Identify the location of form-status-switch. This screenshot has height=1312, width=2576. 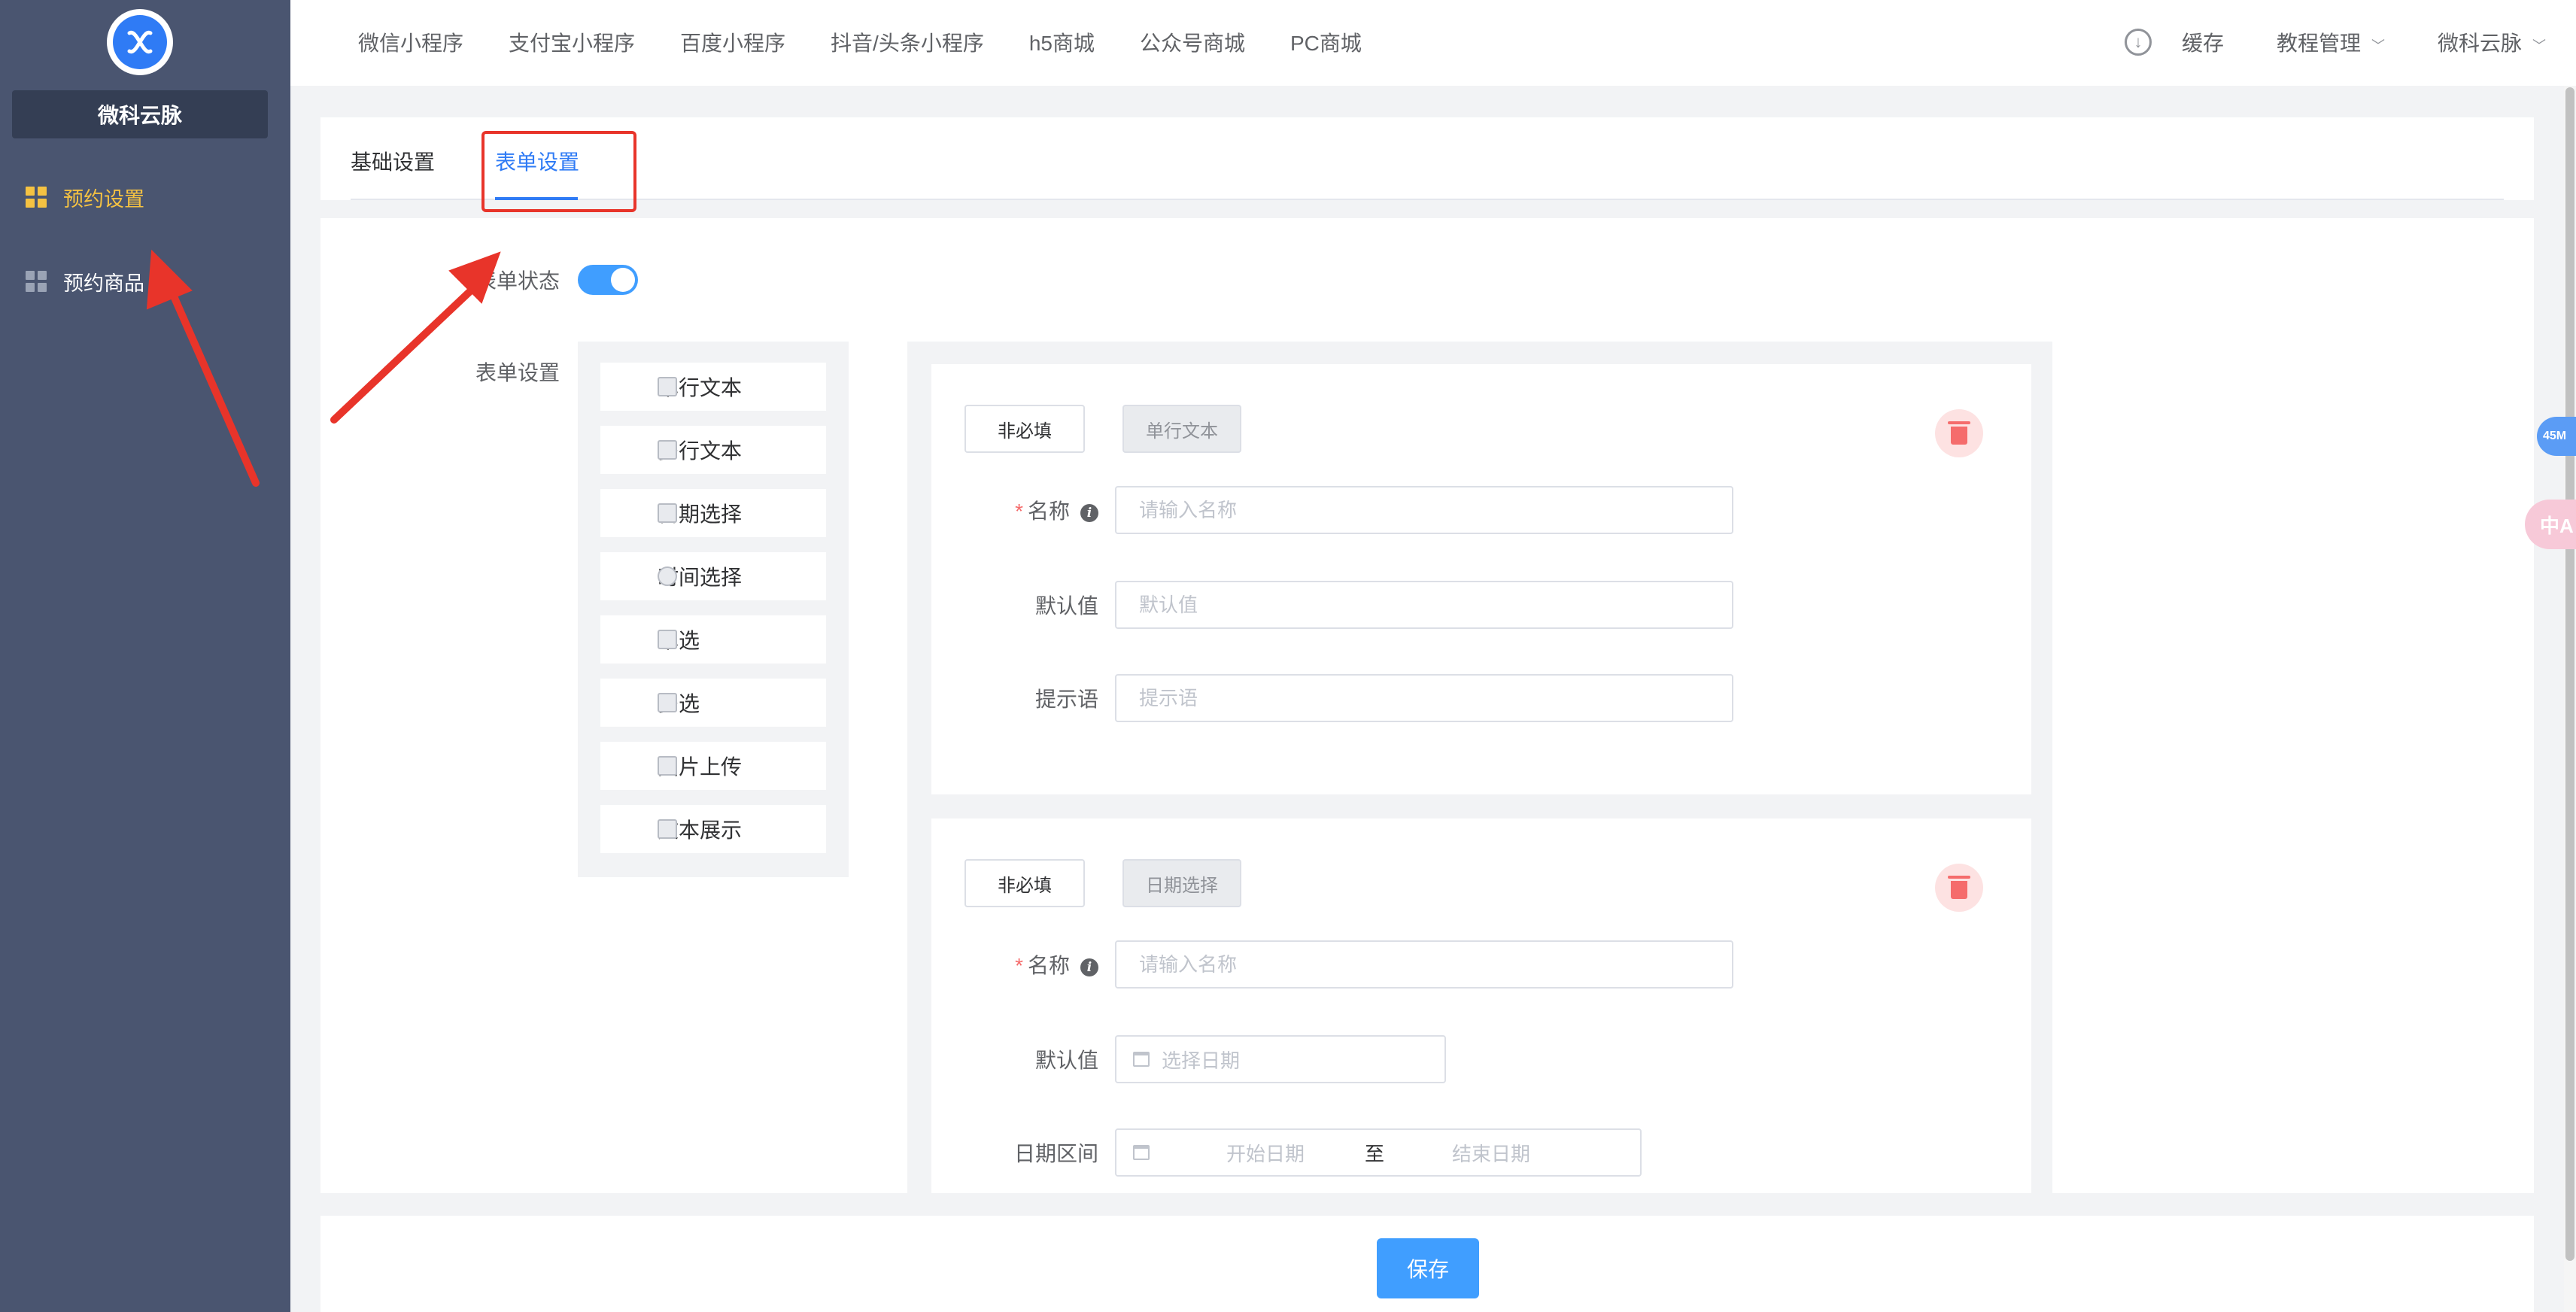
(608, 280).